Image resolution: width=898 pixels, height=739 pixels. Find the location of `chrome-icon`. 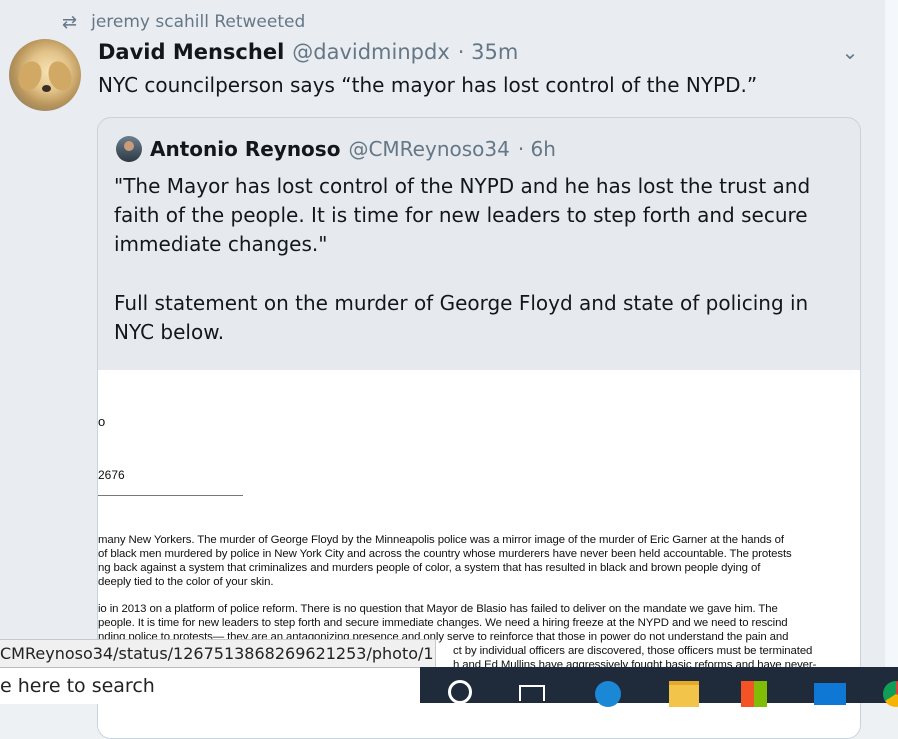

chrome-icon is located at coordinates (885, 687).